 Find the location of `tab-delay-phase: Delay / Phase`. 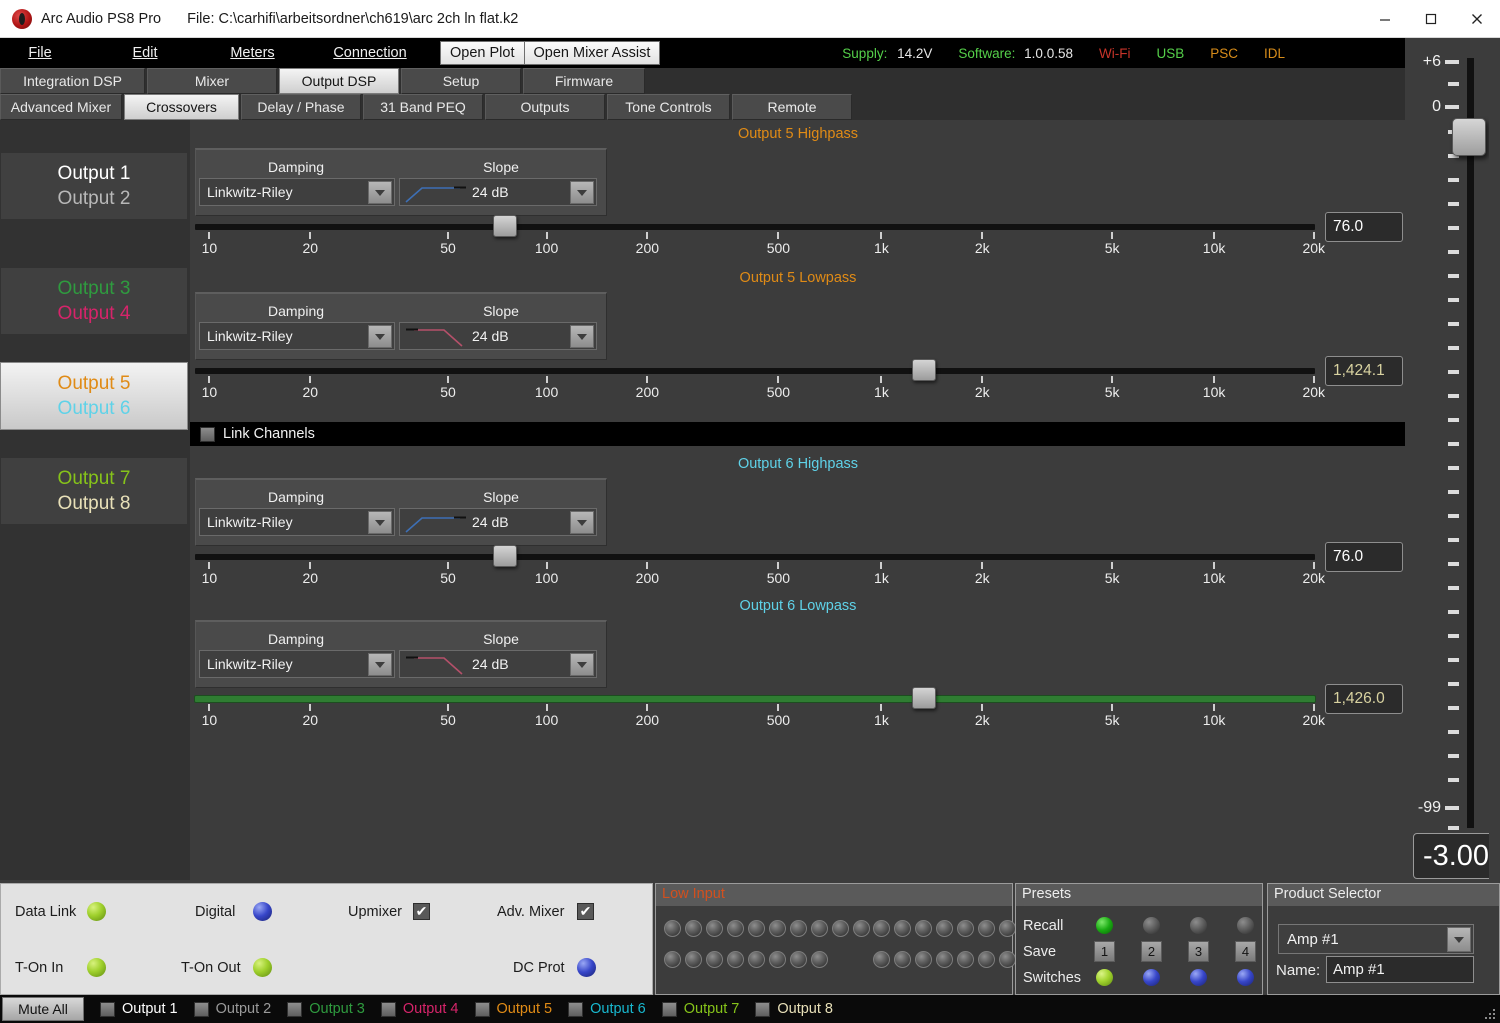

tab-delay-phase: Delay / Phase is located at coordinates (301, 107).